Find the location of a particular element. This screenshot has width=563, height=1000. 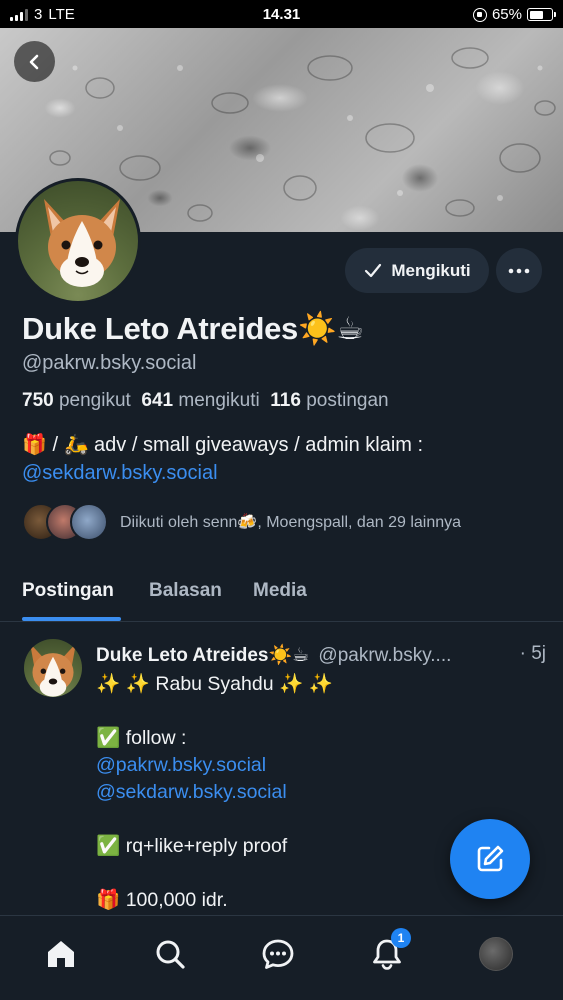

post-author-avatar is located at coordinates (53, 668).